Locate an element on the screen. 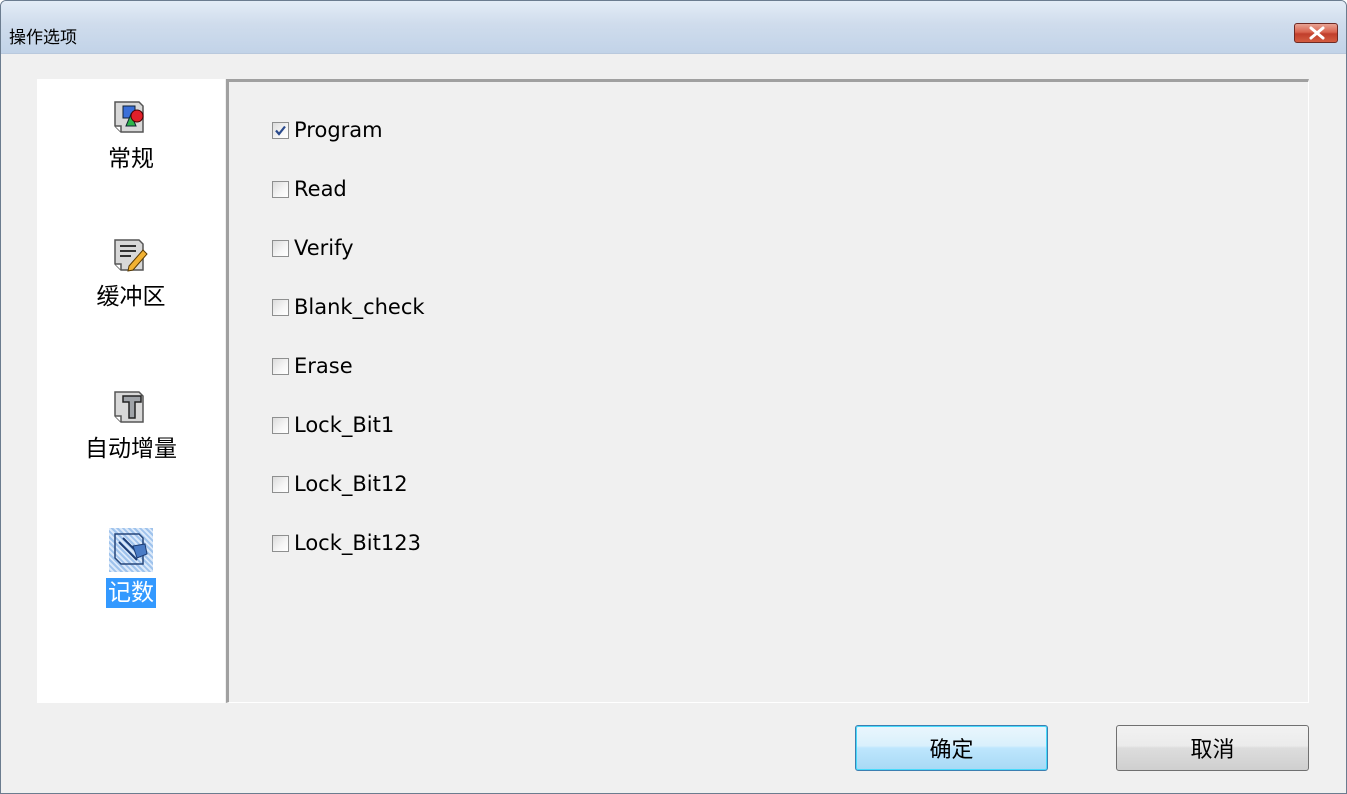 The image size is (1347, 794). sidebar-item-label: 缓冲区 is located at coordinates (131, 297).